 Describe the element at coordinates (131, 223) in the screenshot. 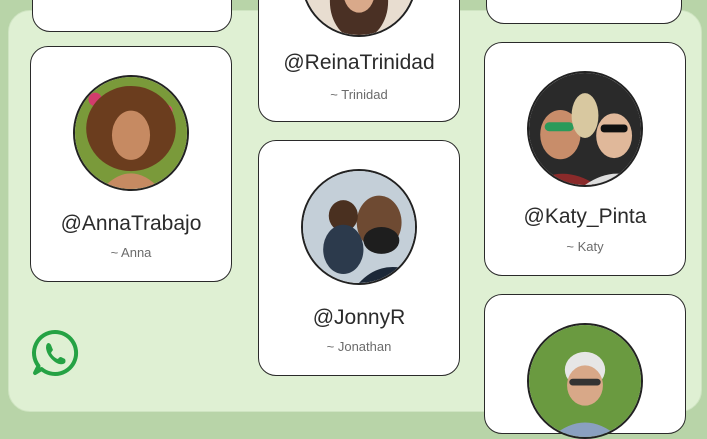

I see `profile-handle: @AnnaTrabajo` at that location.